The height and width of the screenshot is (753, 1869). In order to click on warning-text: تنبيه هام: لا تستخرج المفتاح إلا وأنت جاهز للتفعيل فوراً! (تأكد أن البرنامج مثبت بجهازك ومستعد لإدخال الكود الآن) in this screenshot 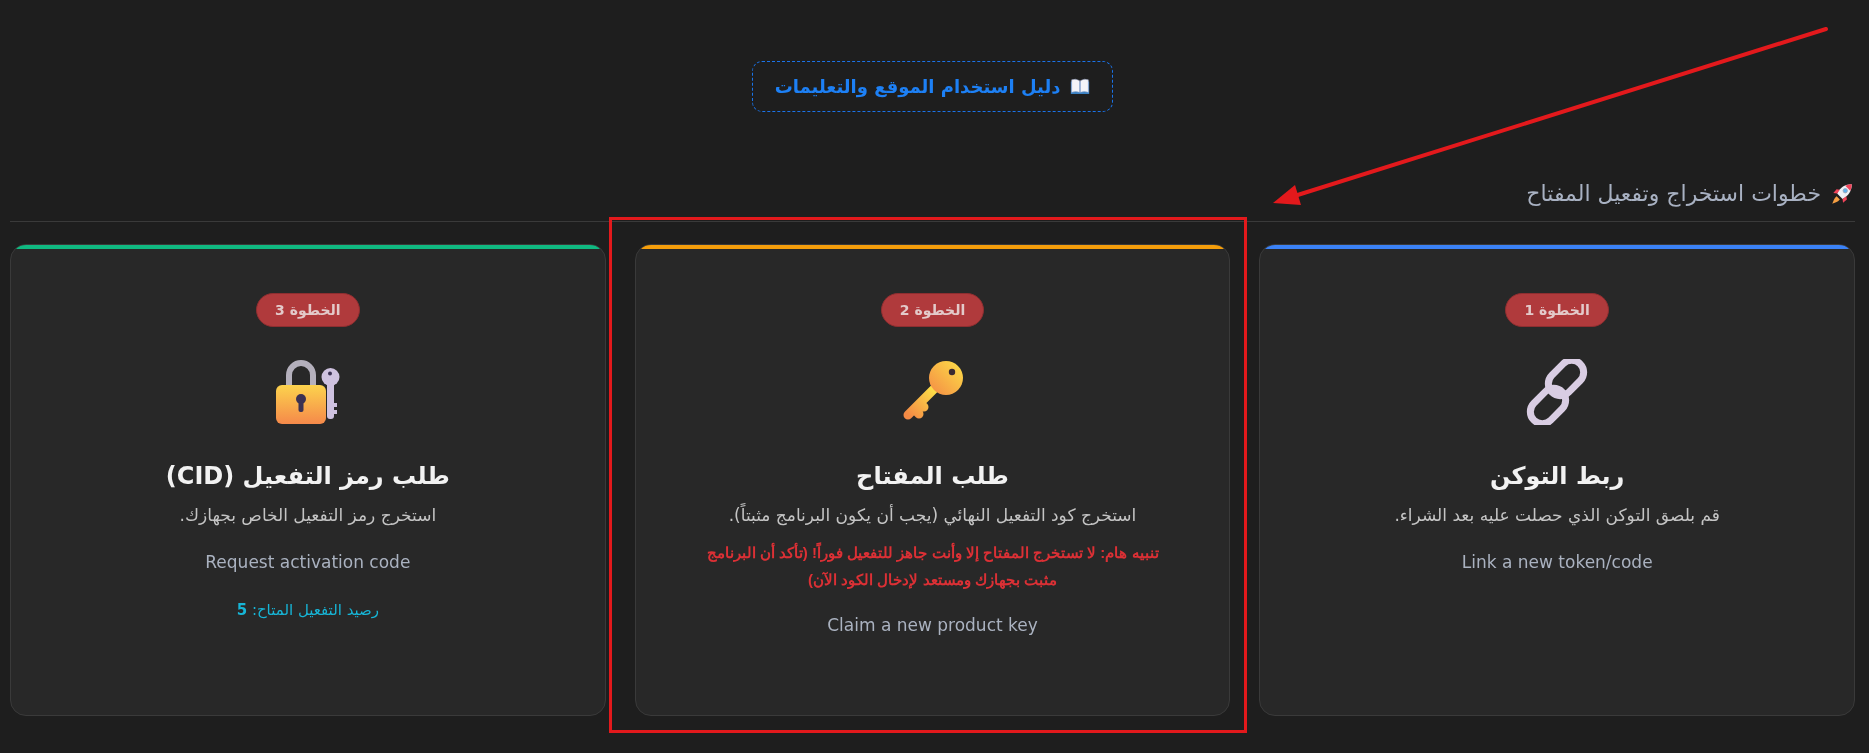, I will do `click(932, 566)`.